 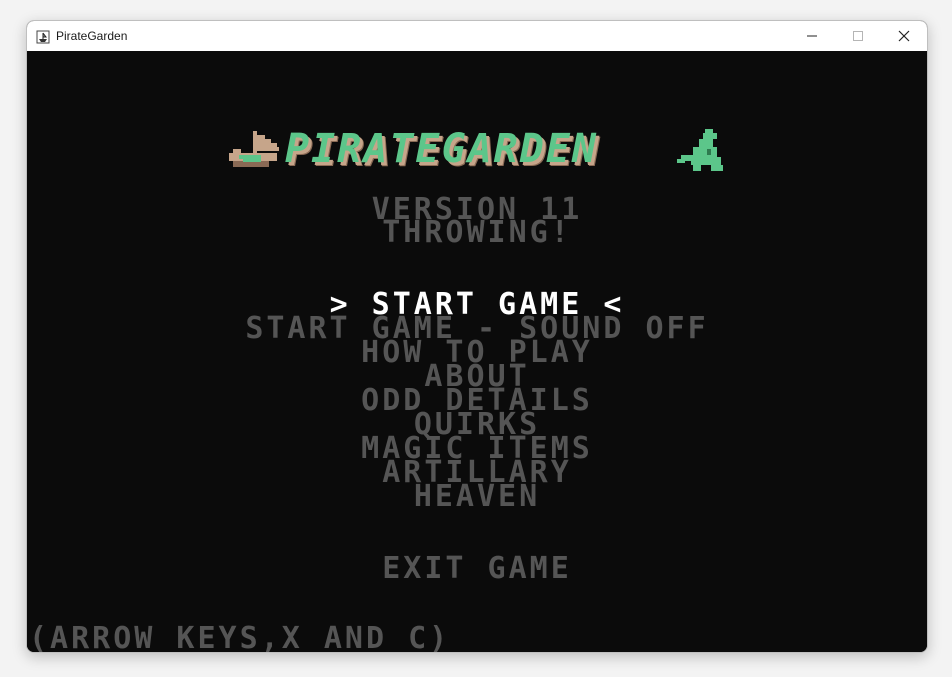 I want to click on version-subtitle: THROWING!, so click(x=477, y=232).